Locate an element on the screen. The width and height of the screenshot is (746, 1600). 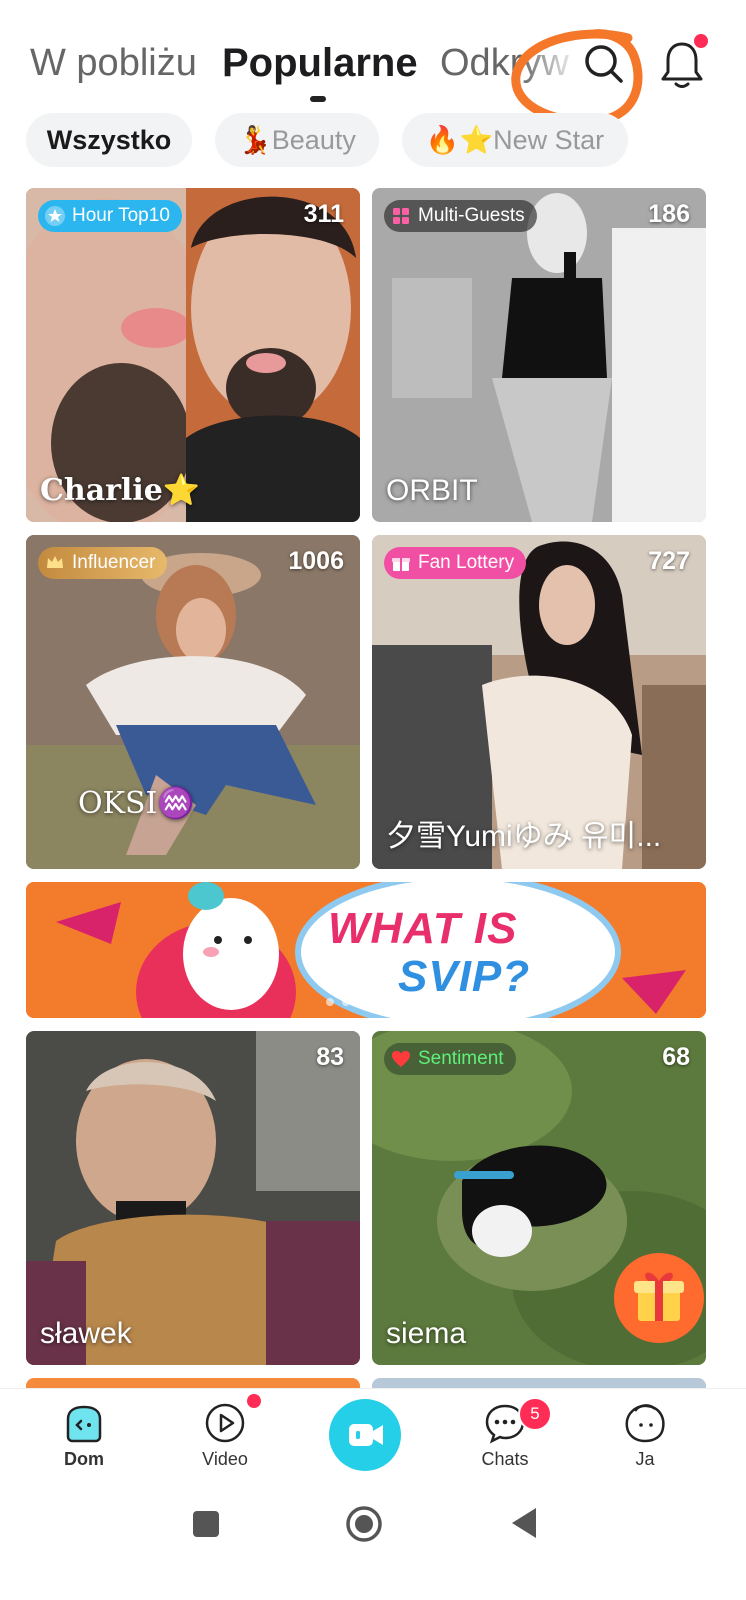
notification-dot is located at coordinates (701, 41).